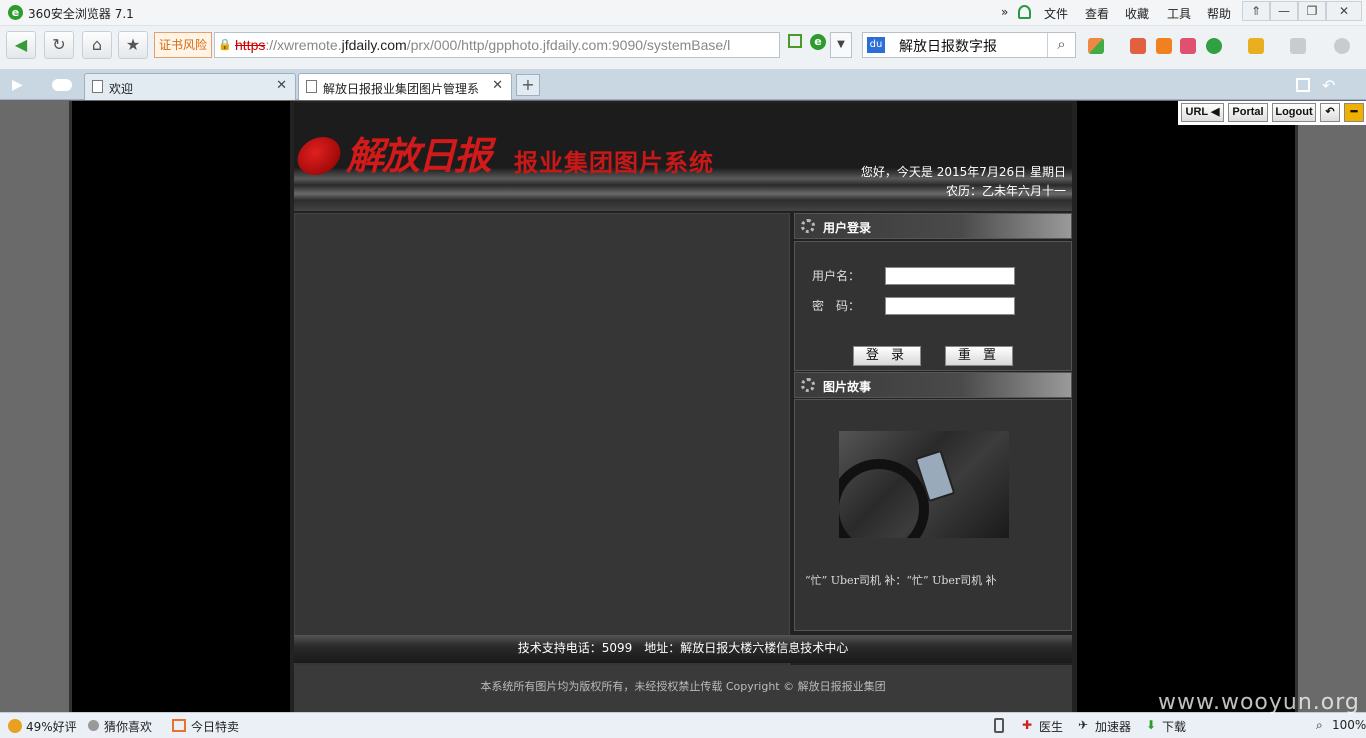  I want to click on screenshot-icon, so click(1256, 46).